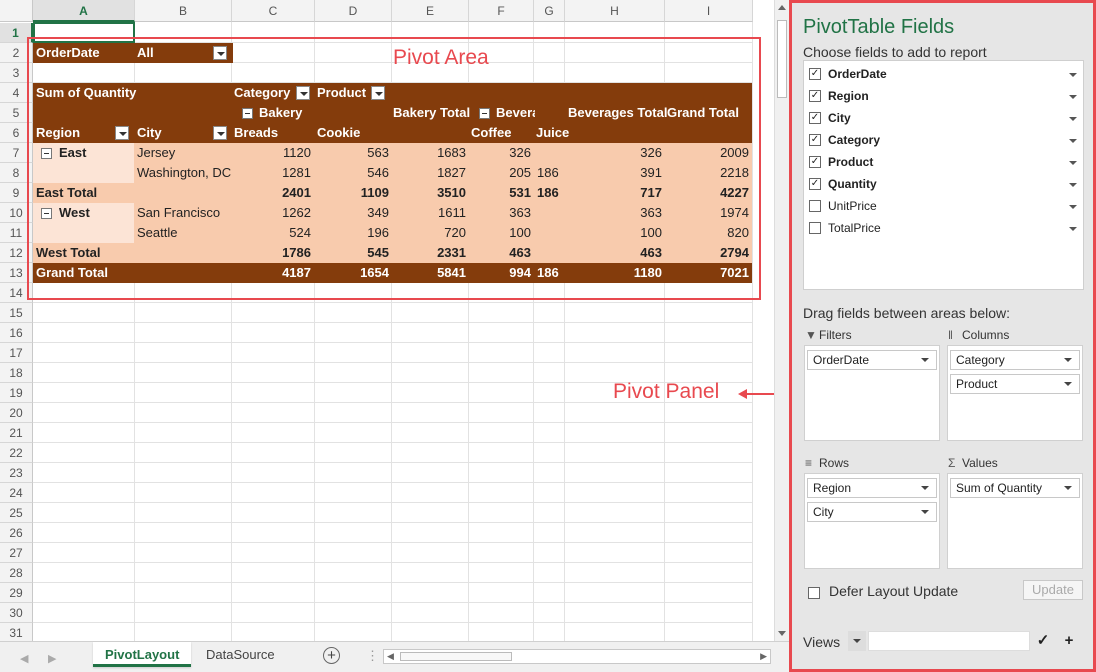  Describe the element at coordinates (16, 533) in the screenshot. I see `row-header-26: 26` at that location.